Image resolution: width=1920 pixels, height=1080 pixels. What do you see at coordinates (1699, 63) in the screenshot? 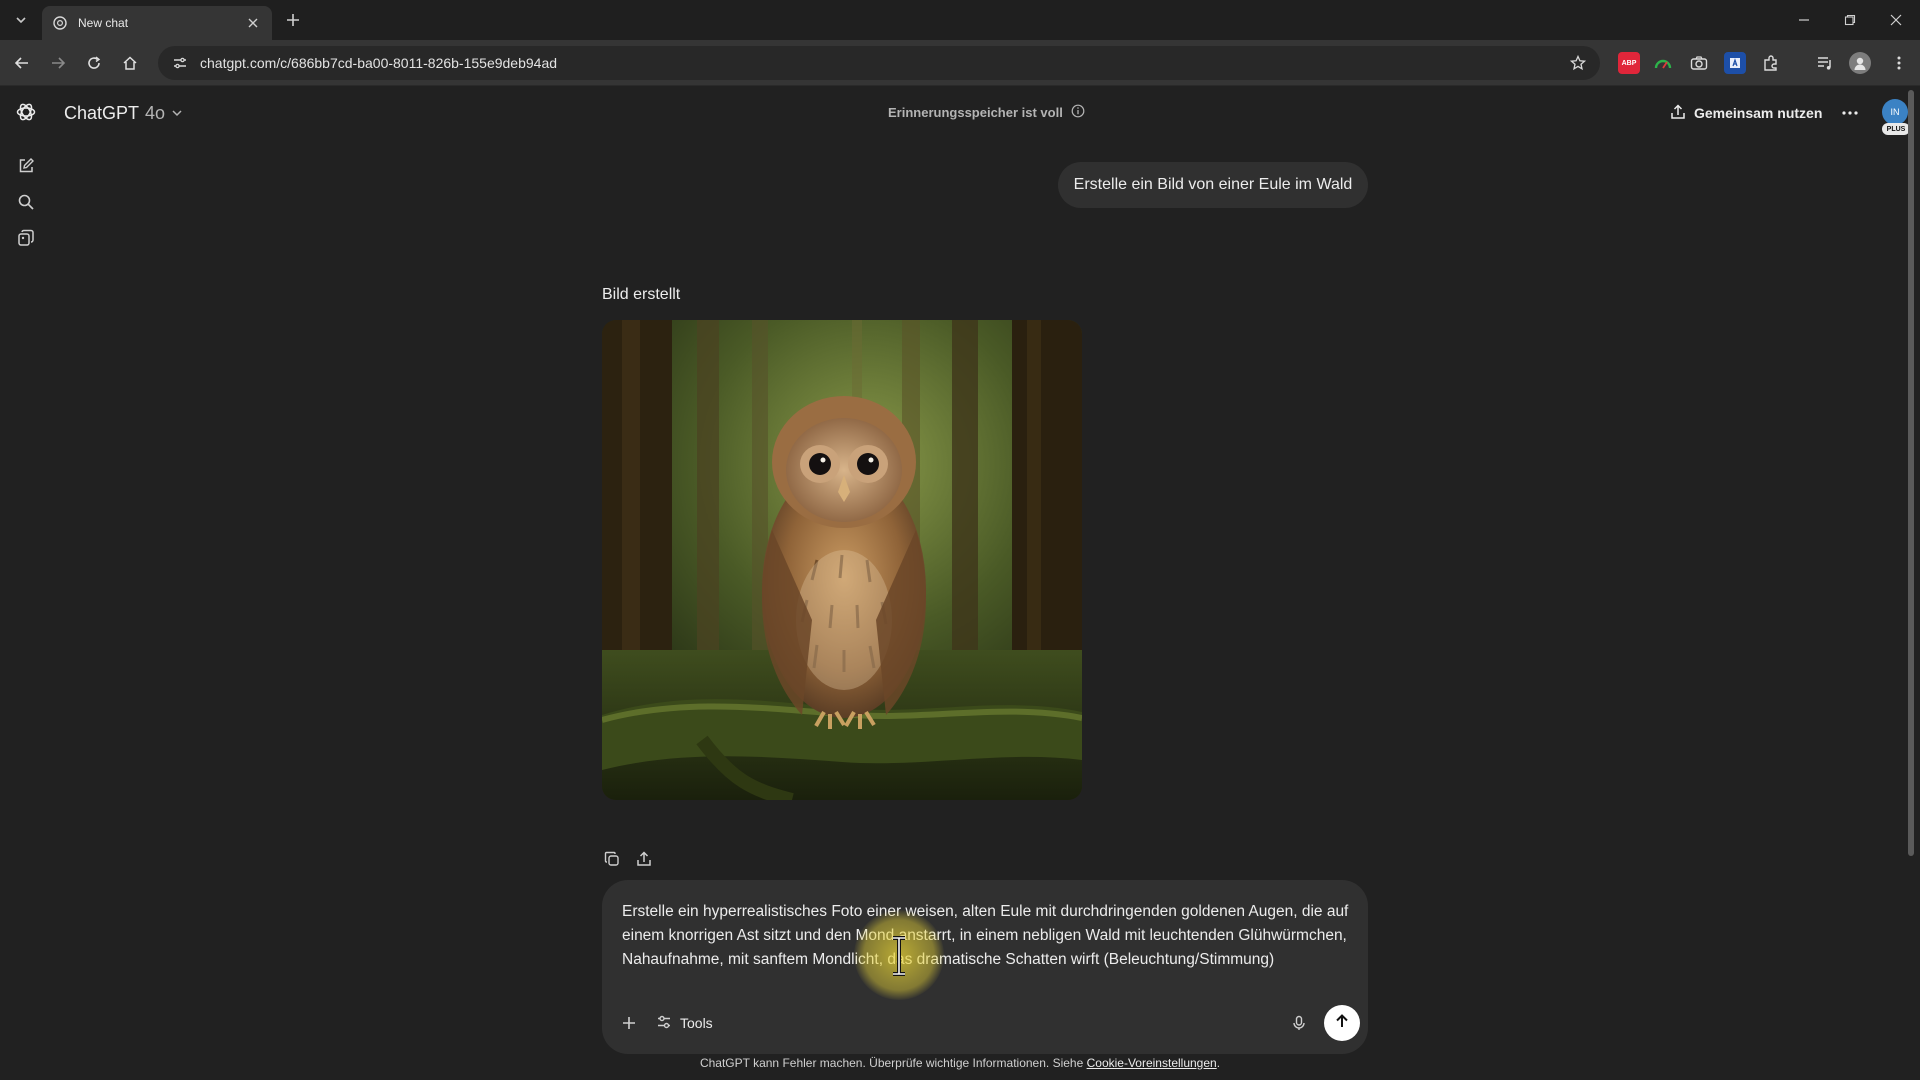
I see `camera-extension-icon` at bounding box center [1699, 63].